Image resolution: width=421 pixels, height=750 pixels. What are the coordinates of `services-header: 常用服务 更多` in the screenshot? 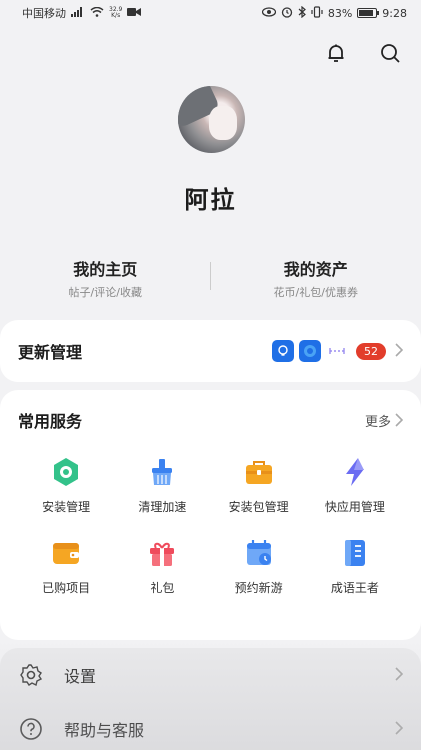 It's located at (210, 420).